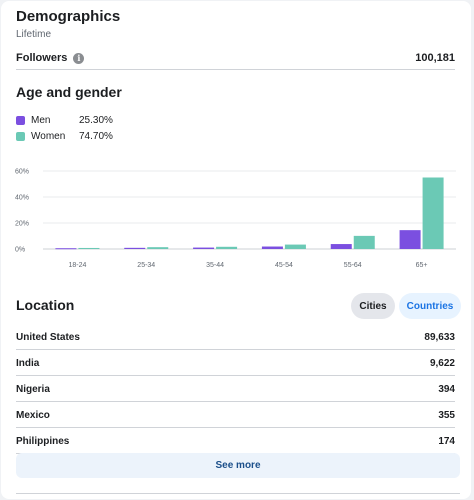 The height and width of the screenshot is (500, 474). What do you see at coordinates (235, 415) in the screenshot?
I see `location-row: Mexico 355` at bounding box center [235, 415].